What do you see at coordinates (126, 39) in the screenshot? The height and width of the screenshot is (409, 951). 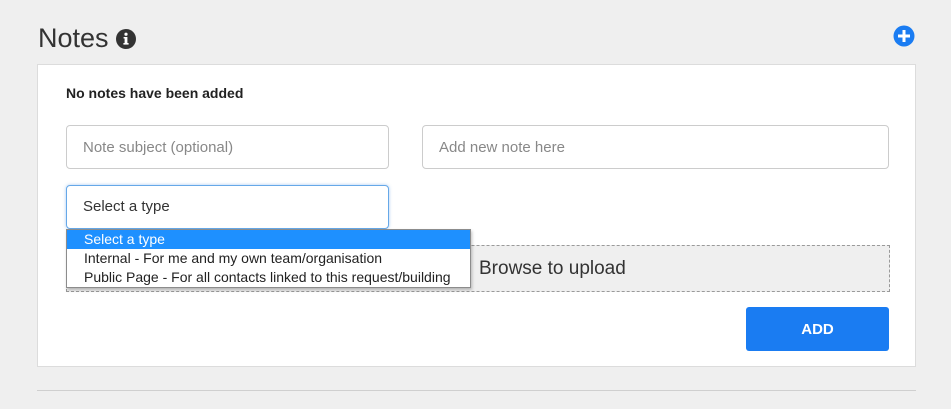 I see `info-icon` at bounding box center [126, 39].